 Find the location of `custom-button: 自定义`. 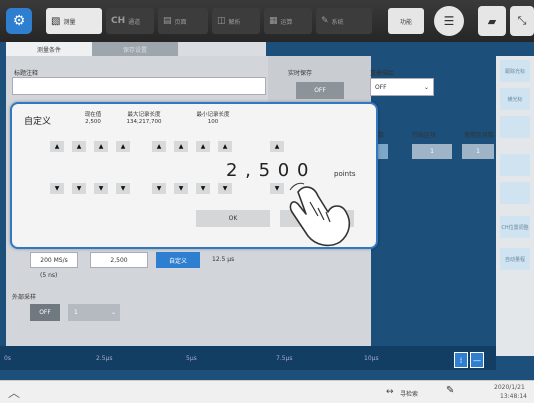

custom-button: 自定义 is located at coordinates (178, 260).